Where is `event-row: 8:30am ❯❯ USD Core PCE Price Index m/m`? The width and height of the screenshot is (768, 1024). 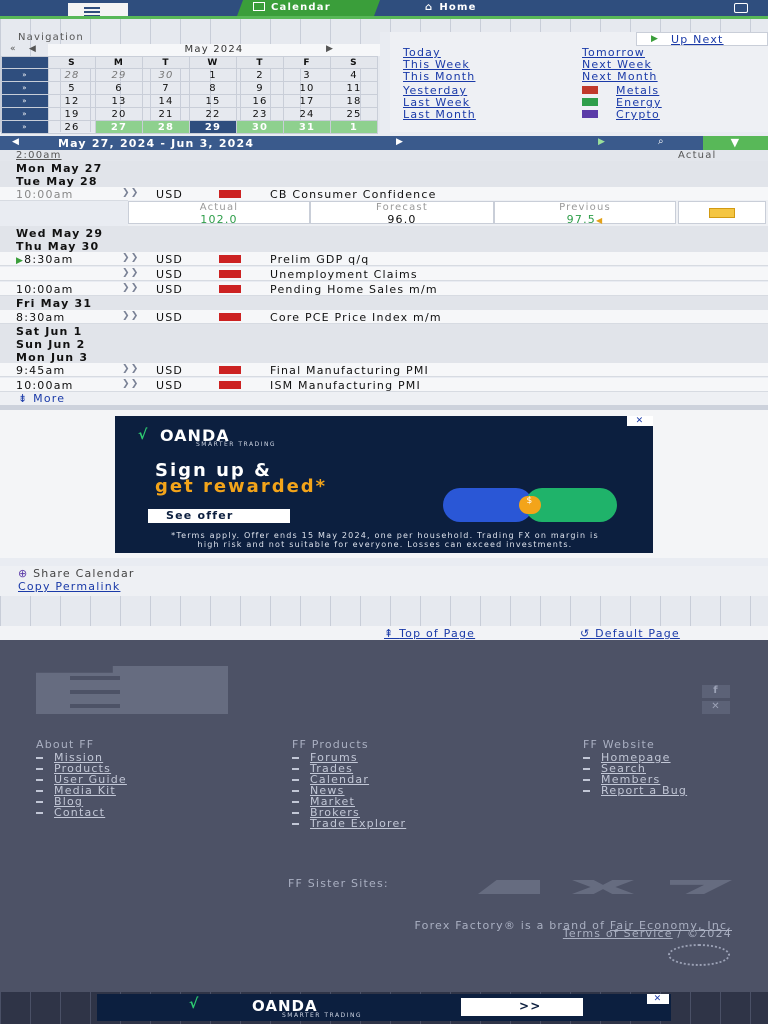 event-row: 8:30am ❯❯ USD Core PCE Price Index m/m is located at coordinates (384, 317).